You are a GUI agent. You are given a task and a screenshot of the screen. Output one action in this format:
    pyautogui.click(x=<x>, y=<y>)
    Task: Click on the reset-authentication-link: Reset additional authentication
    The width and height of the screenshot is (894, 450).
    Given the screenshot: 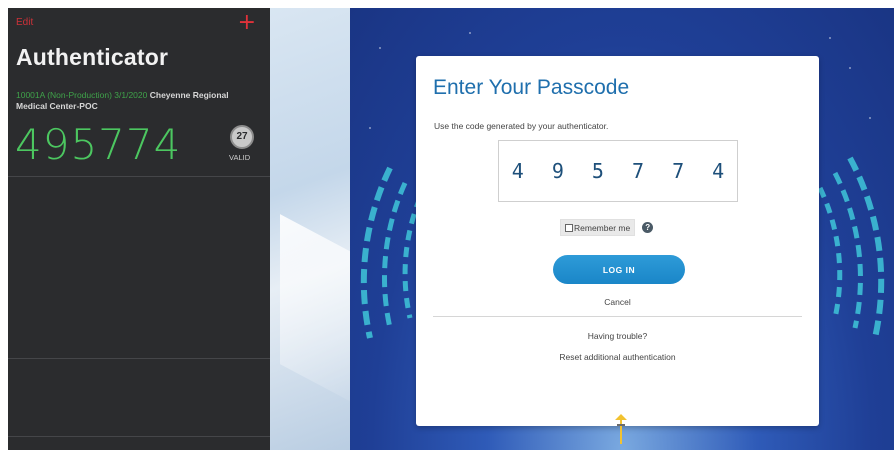 What is the action you would take?
    pyautogui.click(x=617, y=357)
    